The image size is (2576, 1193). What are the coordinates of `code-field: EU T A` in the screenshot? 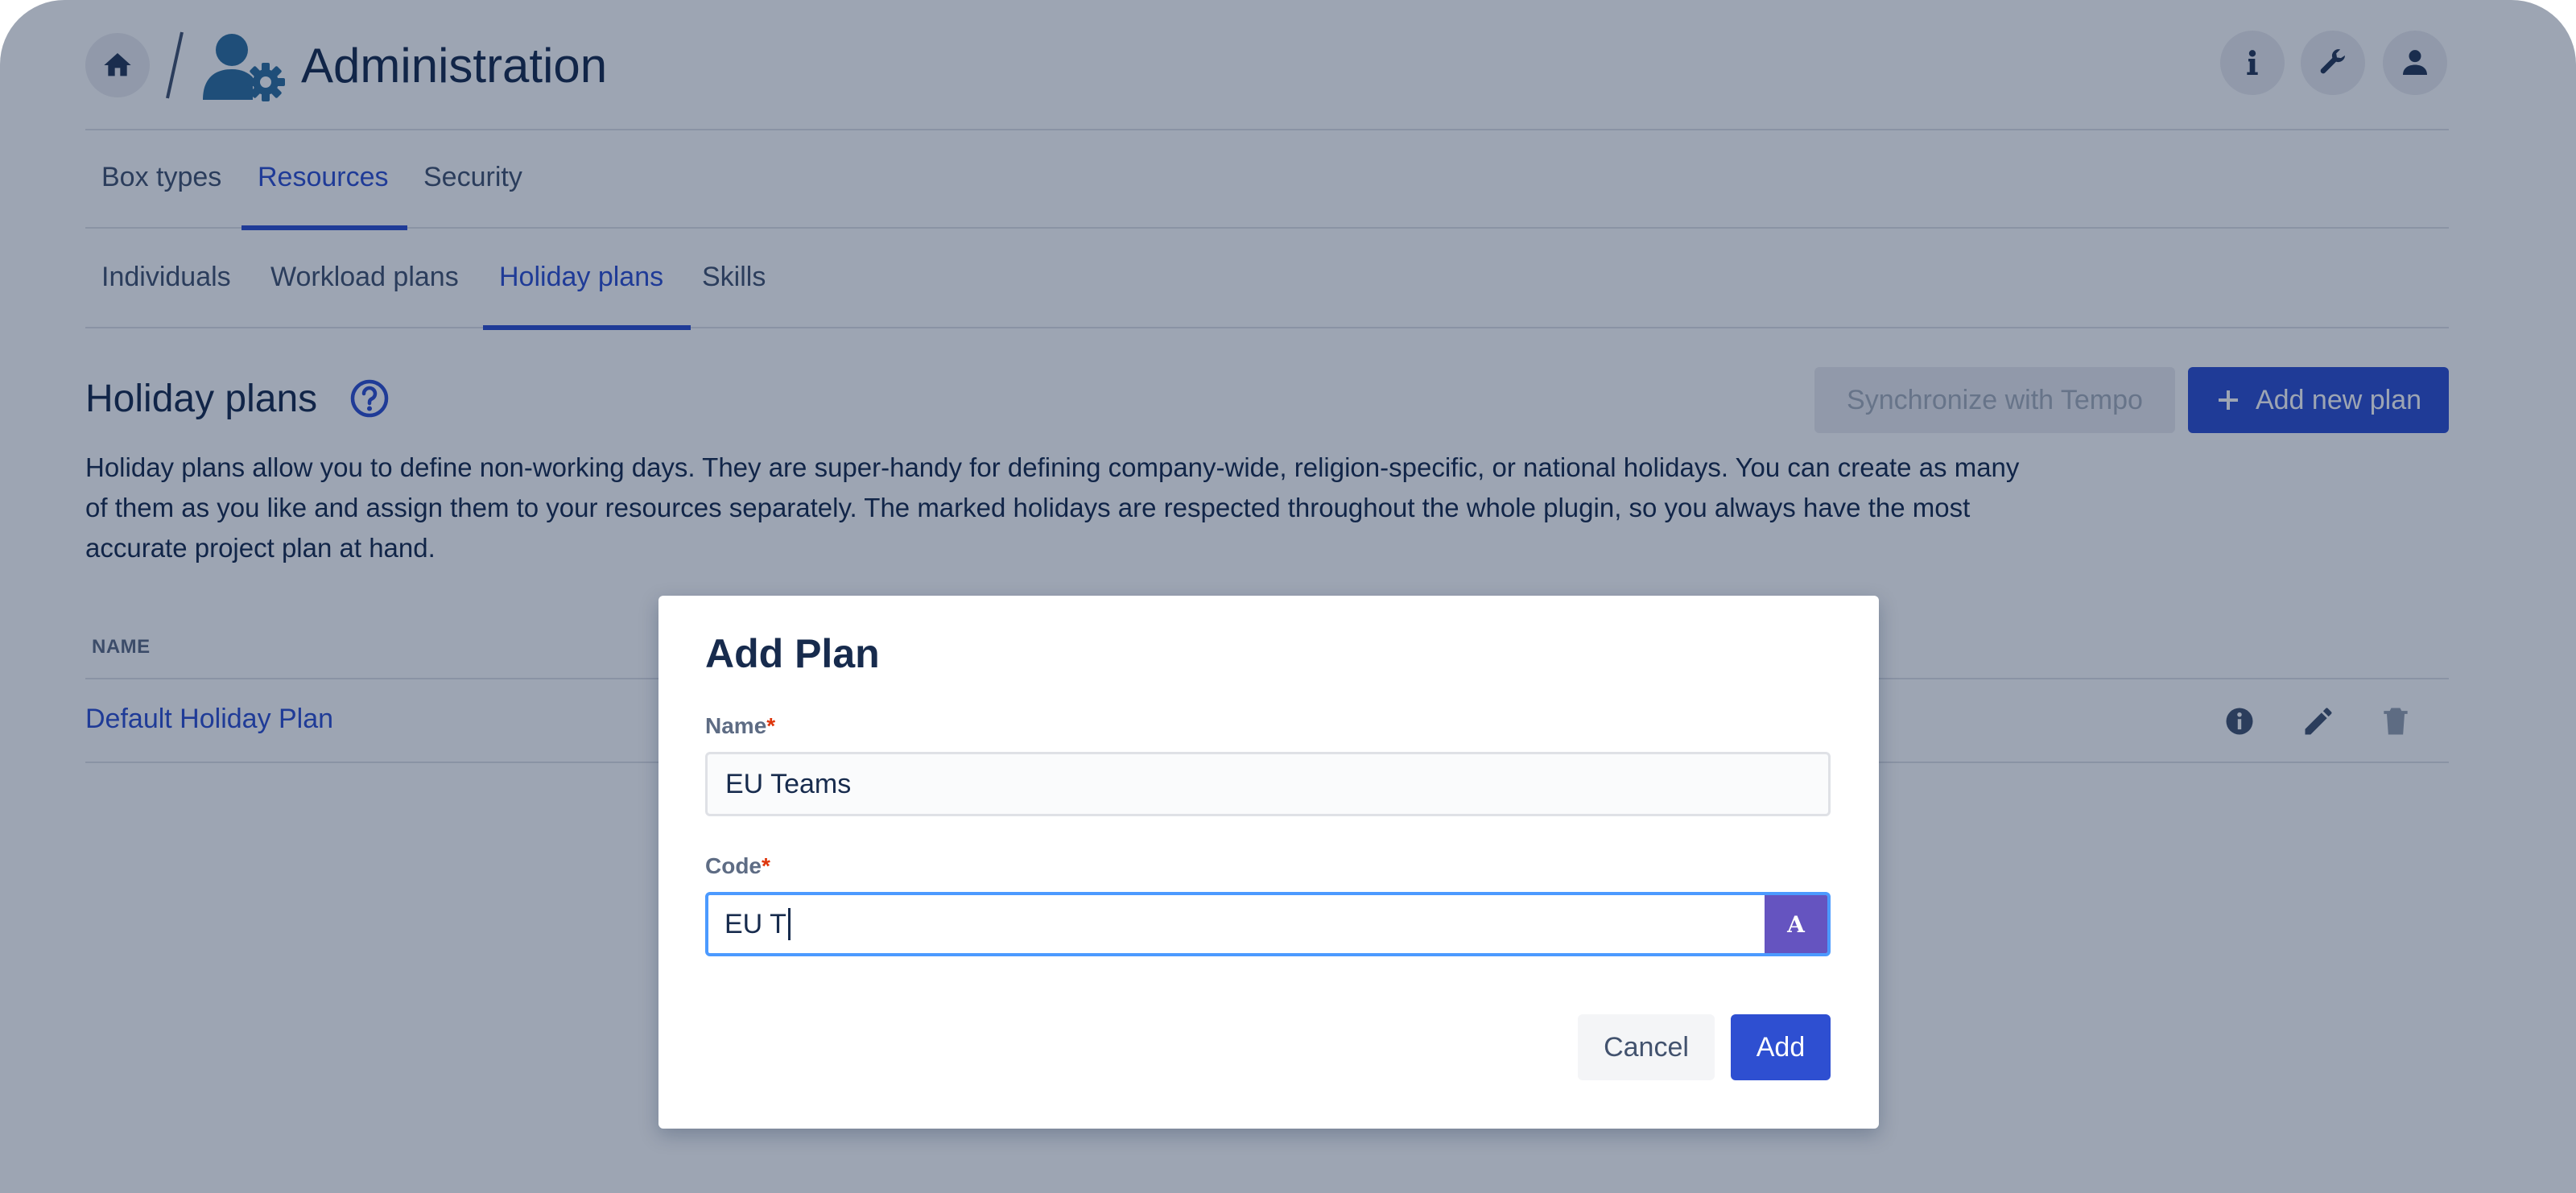 It's located at (1268, 924).